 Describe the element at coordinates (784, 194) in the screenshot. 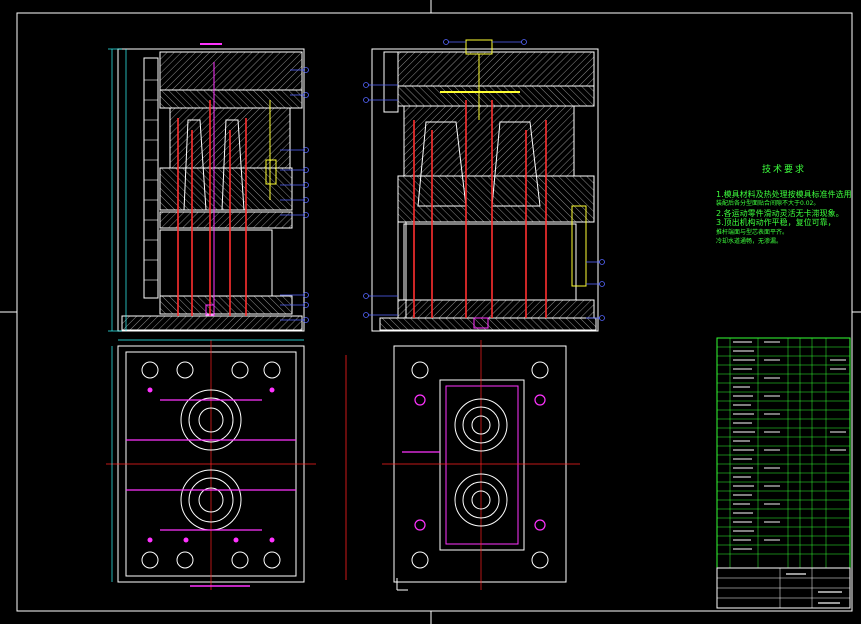

I see `requirement-line: 1.模具材料及热处理按模具标准件选用。` at that location.